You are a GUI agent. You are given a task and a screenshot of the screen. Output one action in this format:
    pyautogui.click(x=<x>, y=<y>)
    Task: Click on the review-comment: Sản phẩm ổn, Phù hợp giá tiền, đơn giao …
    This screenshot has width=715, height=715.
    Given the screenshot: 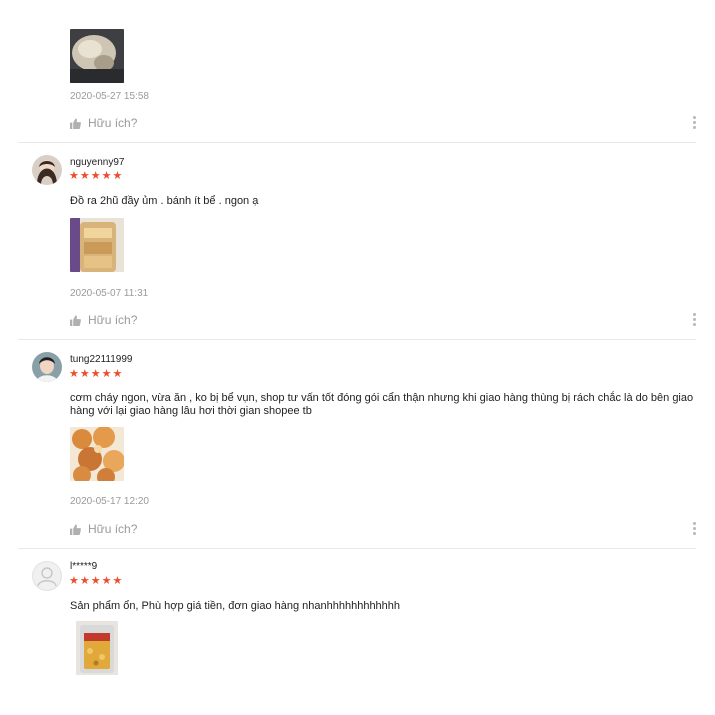 What is the action you would take?
    pyautogui.click(x=235, y=606)
    